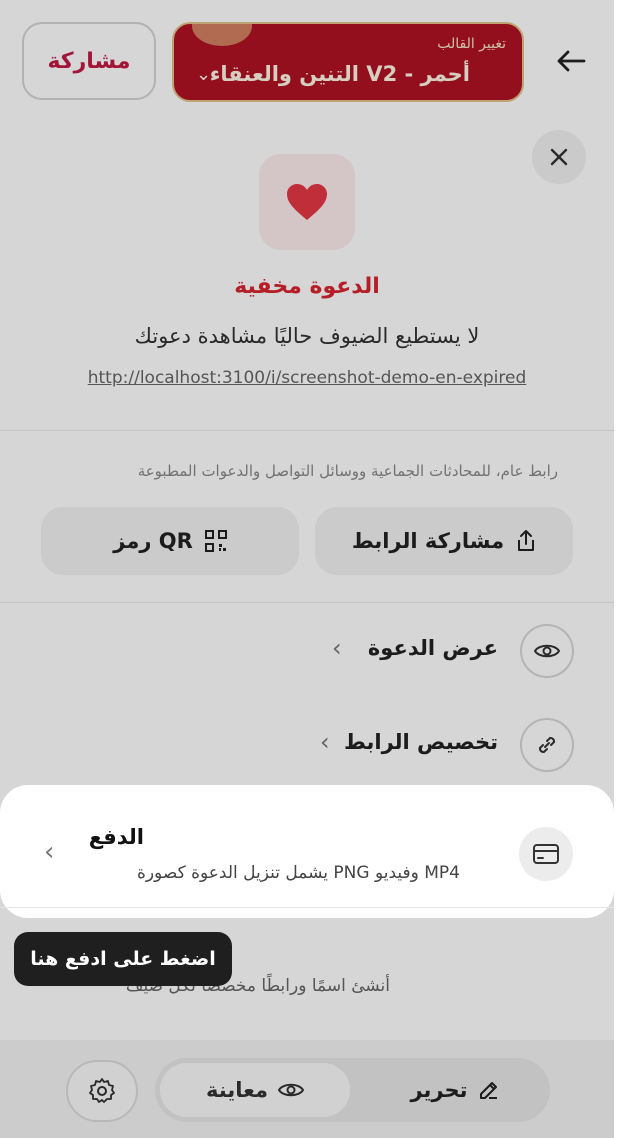 This screenshot has height=1138, width=640. I want to click on settings-button, so click(102, 1091).